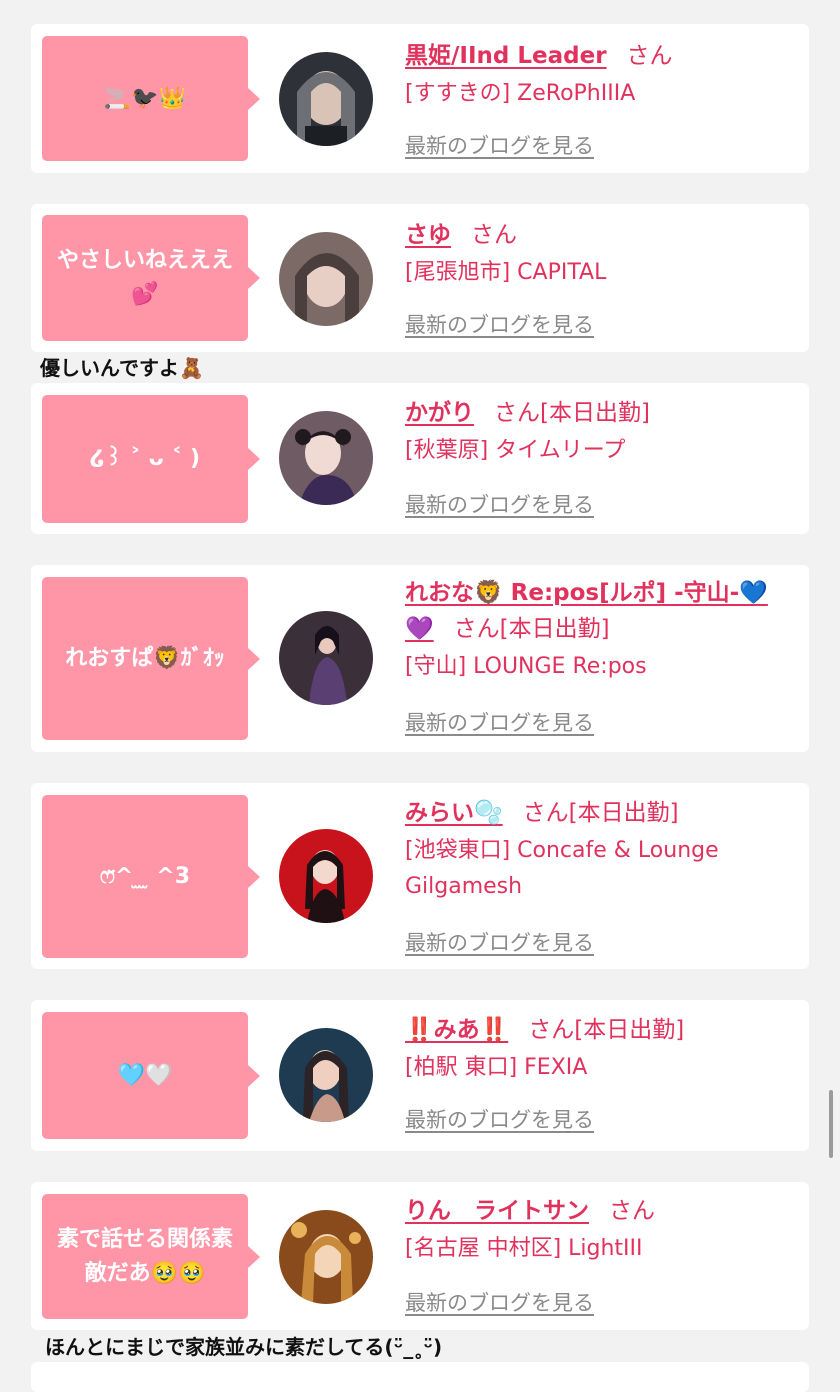  Describe the element at coordinates (524, 1248) in the screenshot. I see `shop-name: [名古屋 中村区] LightIII` at that location.